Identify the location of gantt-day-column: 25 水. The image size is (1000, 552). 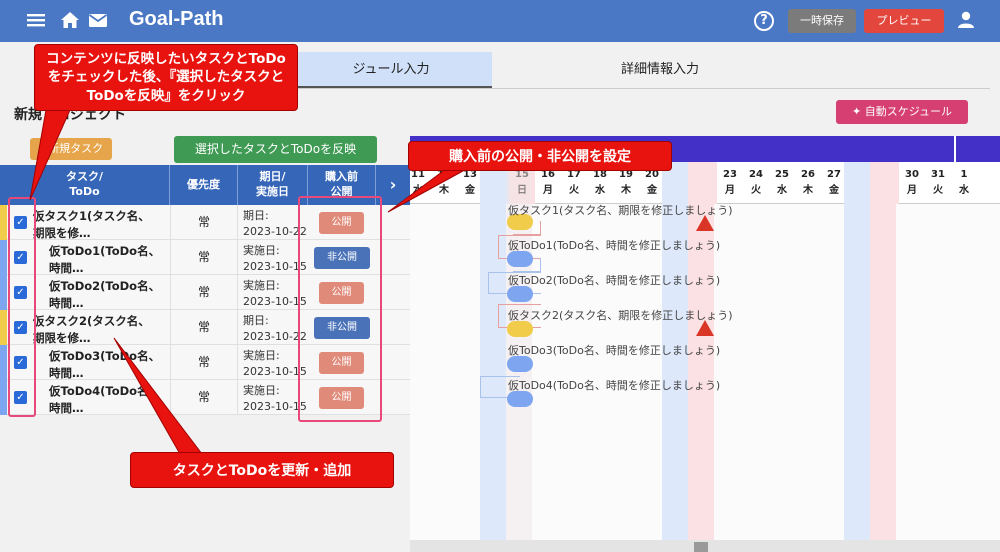
(782, 183).